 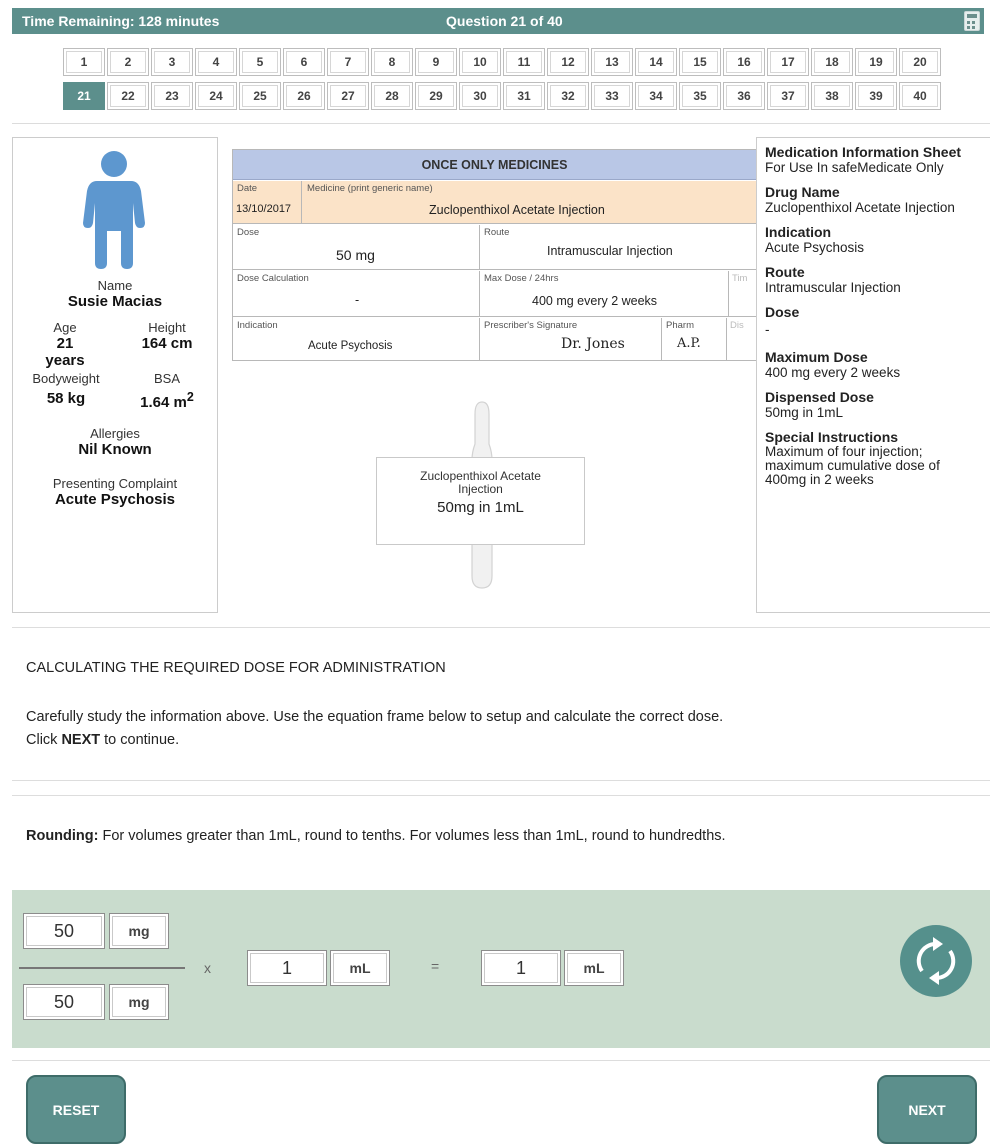 I want to click on result-unit-input: mL, so click(x=594, y=968).